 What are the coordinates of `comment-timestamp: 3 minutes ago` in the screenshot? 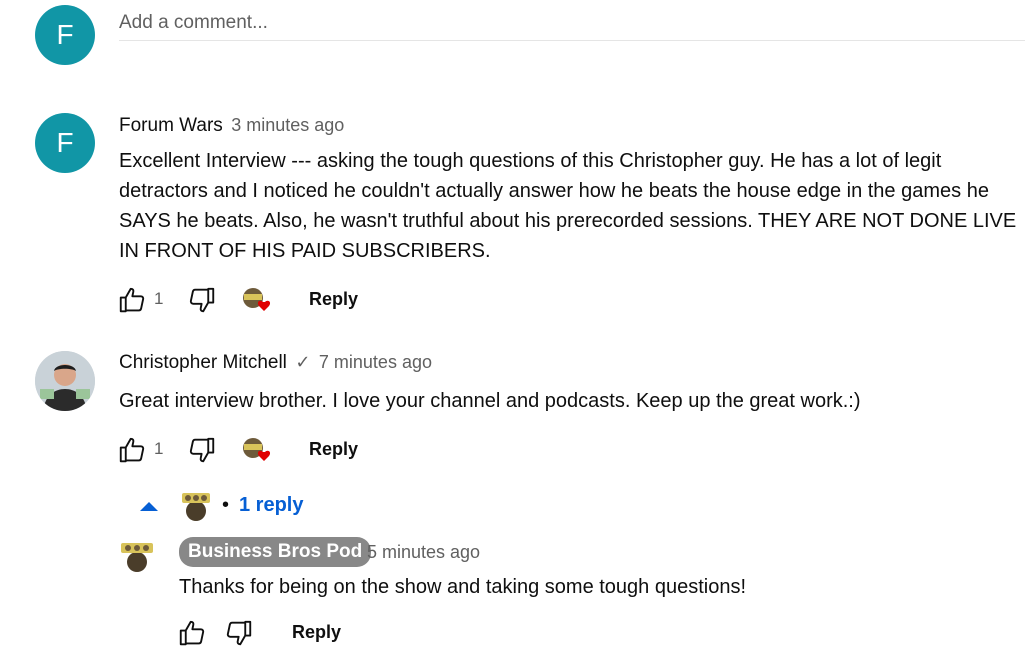 It's located at (287, 125).